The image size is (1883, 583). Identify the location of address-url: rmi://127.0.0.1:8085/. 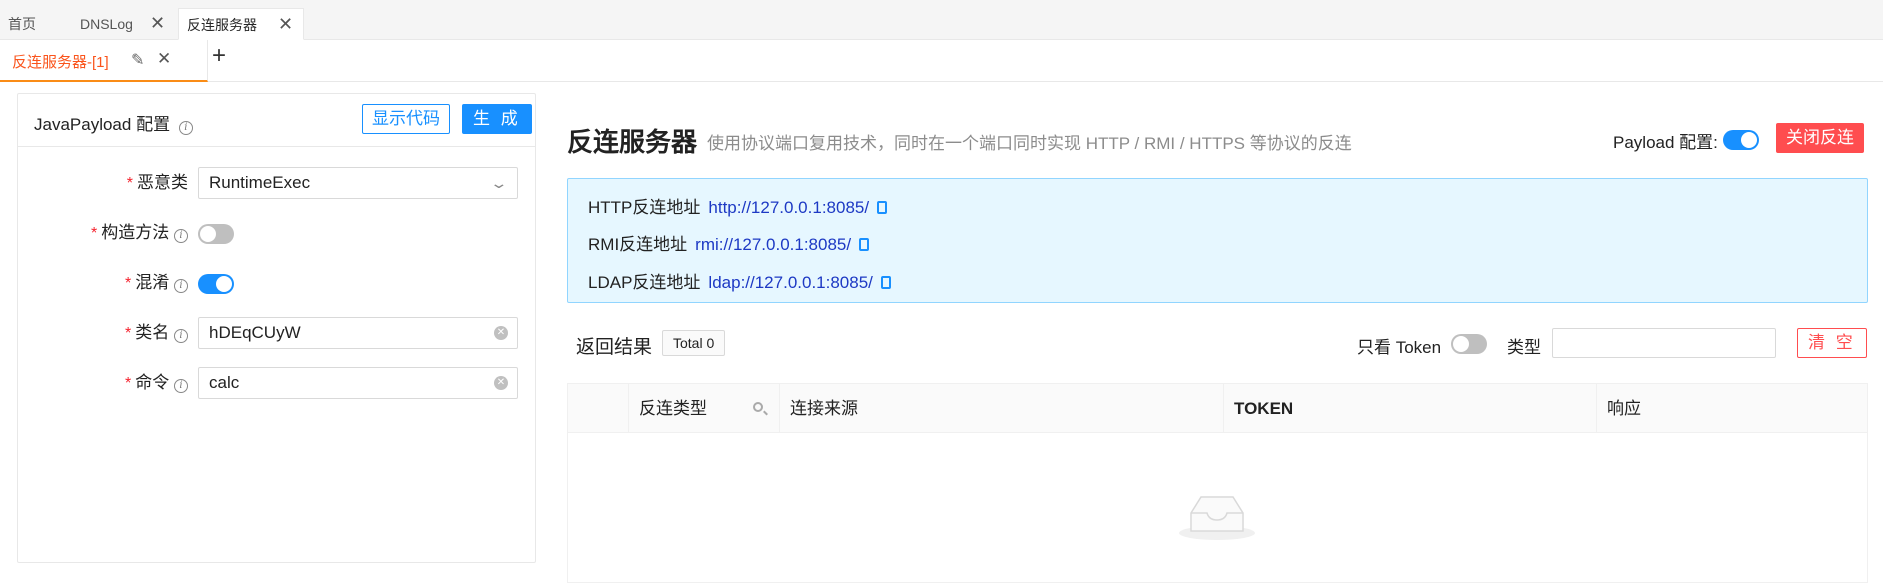
(773, 244).